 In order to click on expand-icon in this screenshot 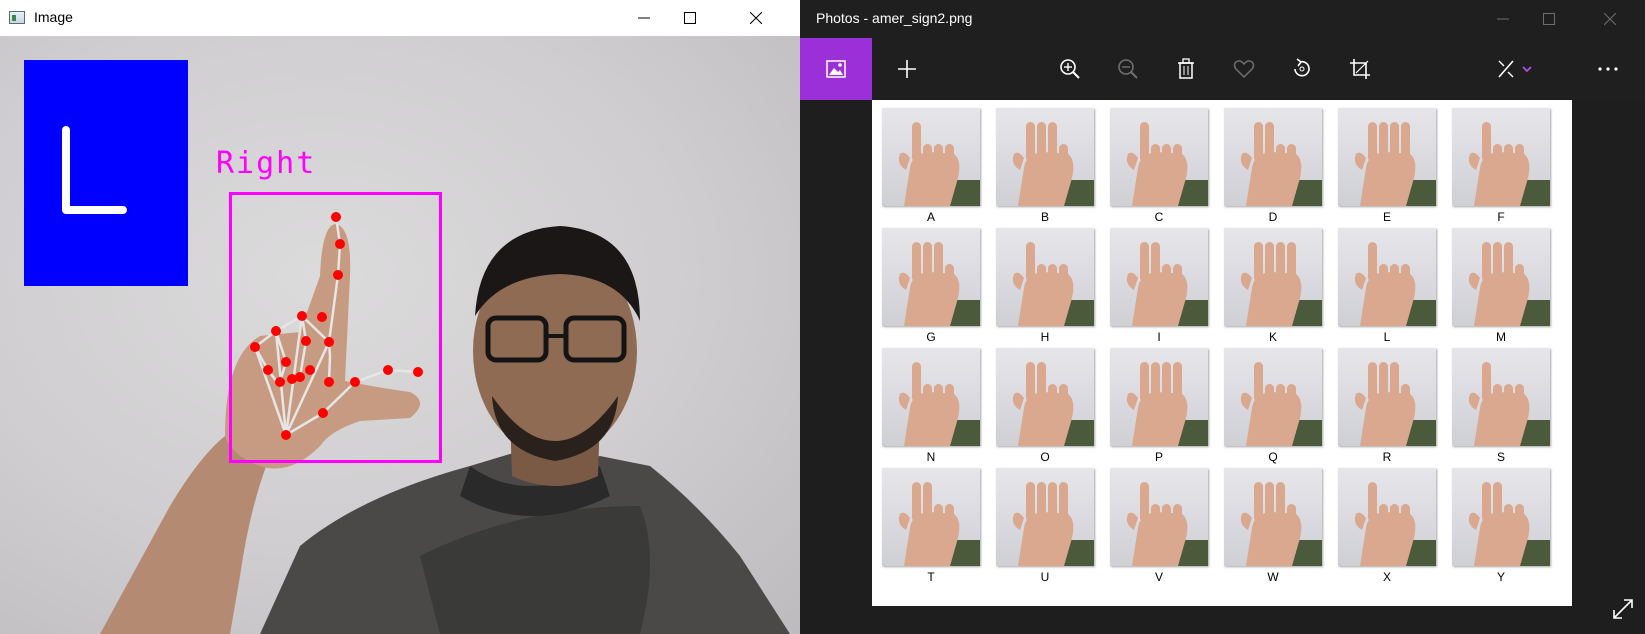, I will do `click(1623, 609)`.